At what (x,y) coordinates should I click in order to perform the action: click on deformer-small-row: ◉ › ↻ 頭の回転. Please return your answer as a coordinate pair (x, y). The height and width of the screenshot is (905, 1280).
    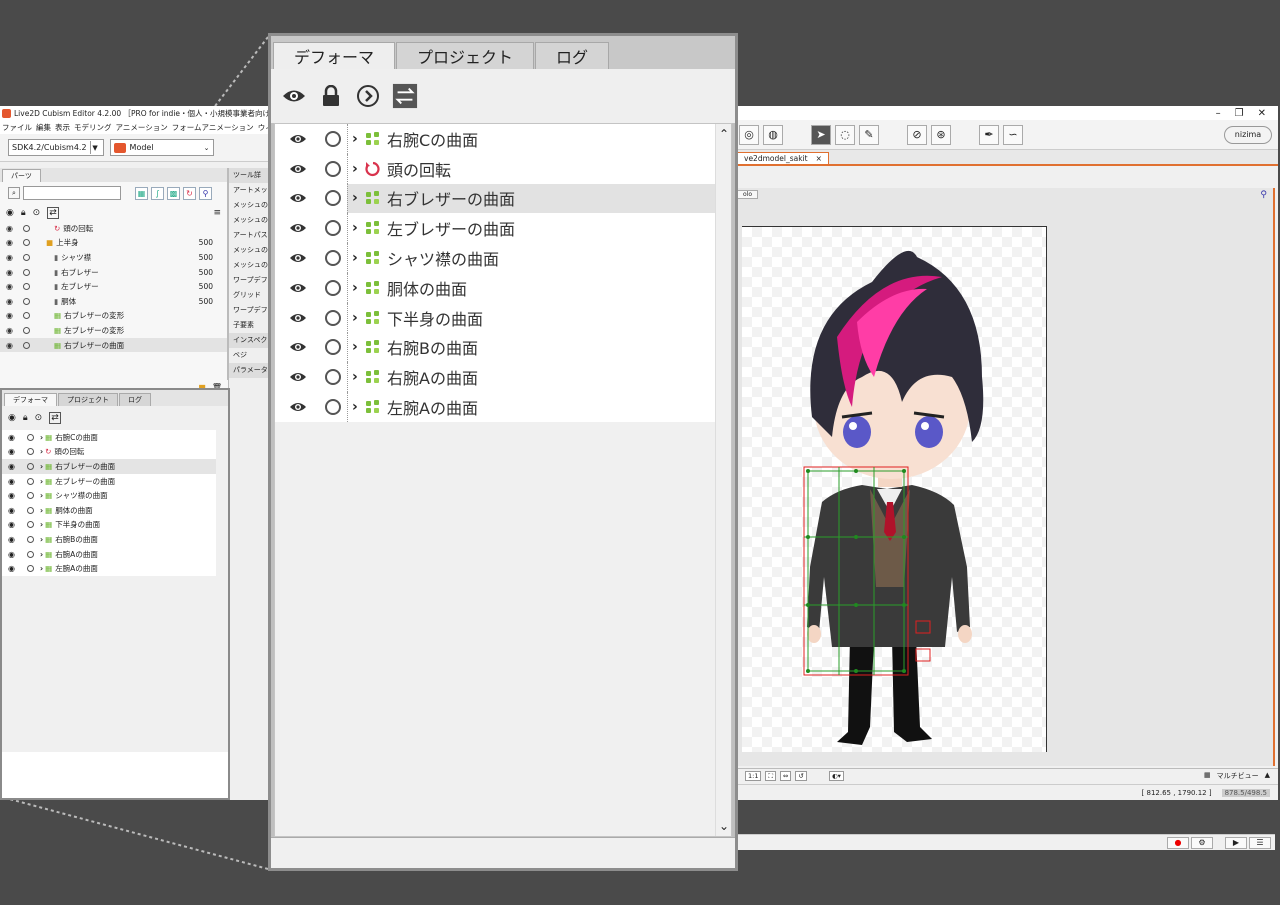
    Looking at the image, I should click on (109, 452).